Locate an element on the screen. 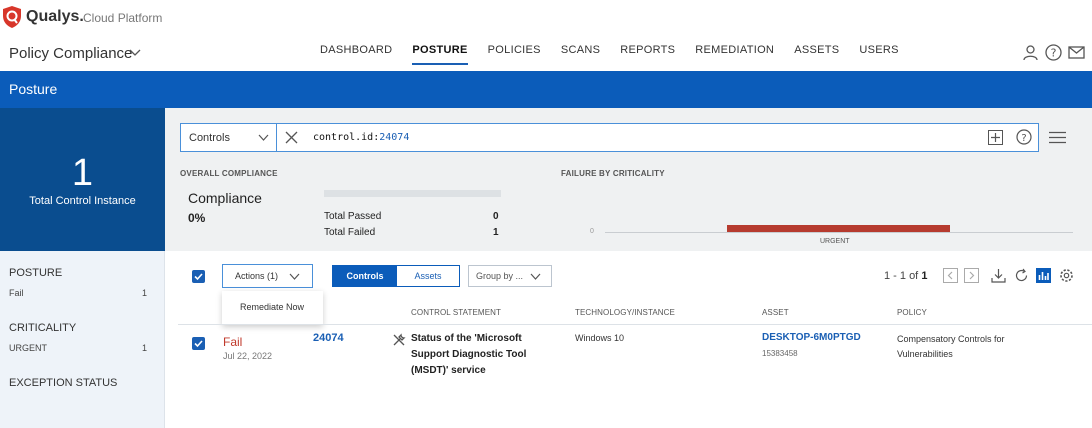 This screenshot has height=428, width=1092. row-control-id: 24074 is located at coordinates (328, 338).